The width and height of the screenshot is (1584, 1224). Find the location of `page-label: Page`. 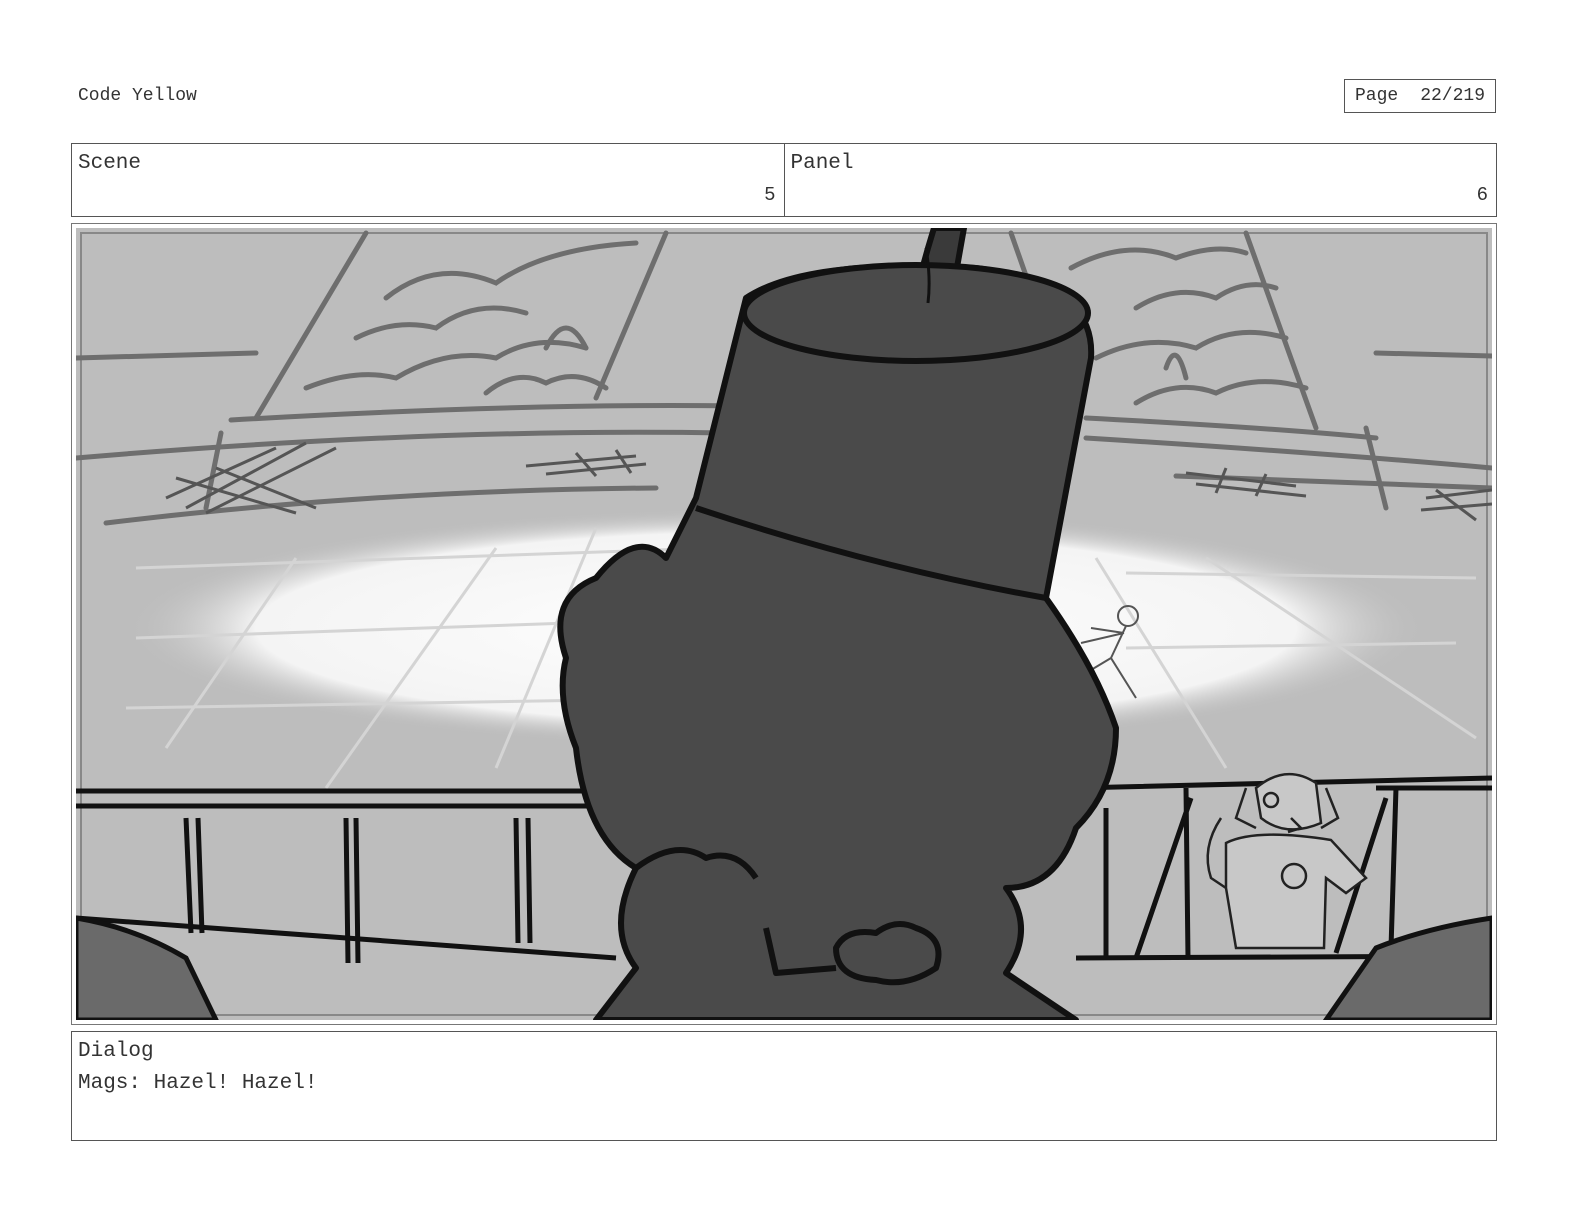

page-label: Page is located at coordinates (1376, 96).